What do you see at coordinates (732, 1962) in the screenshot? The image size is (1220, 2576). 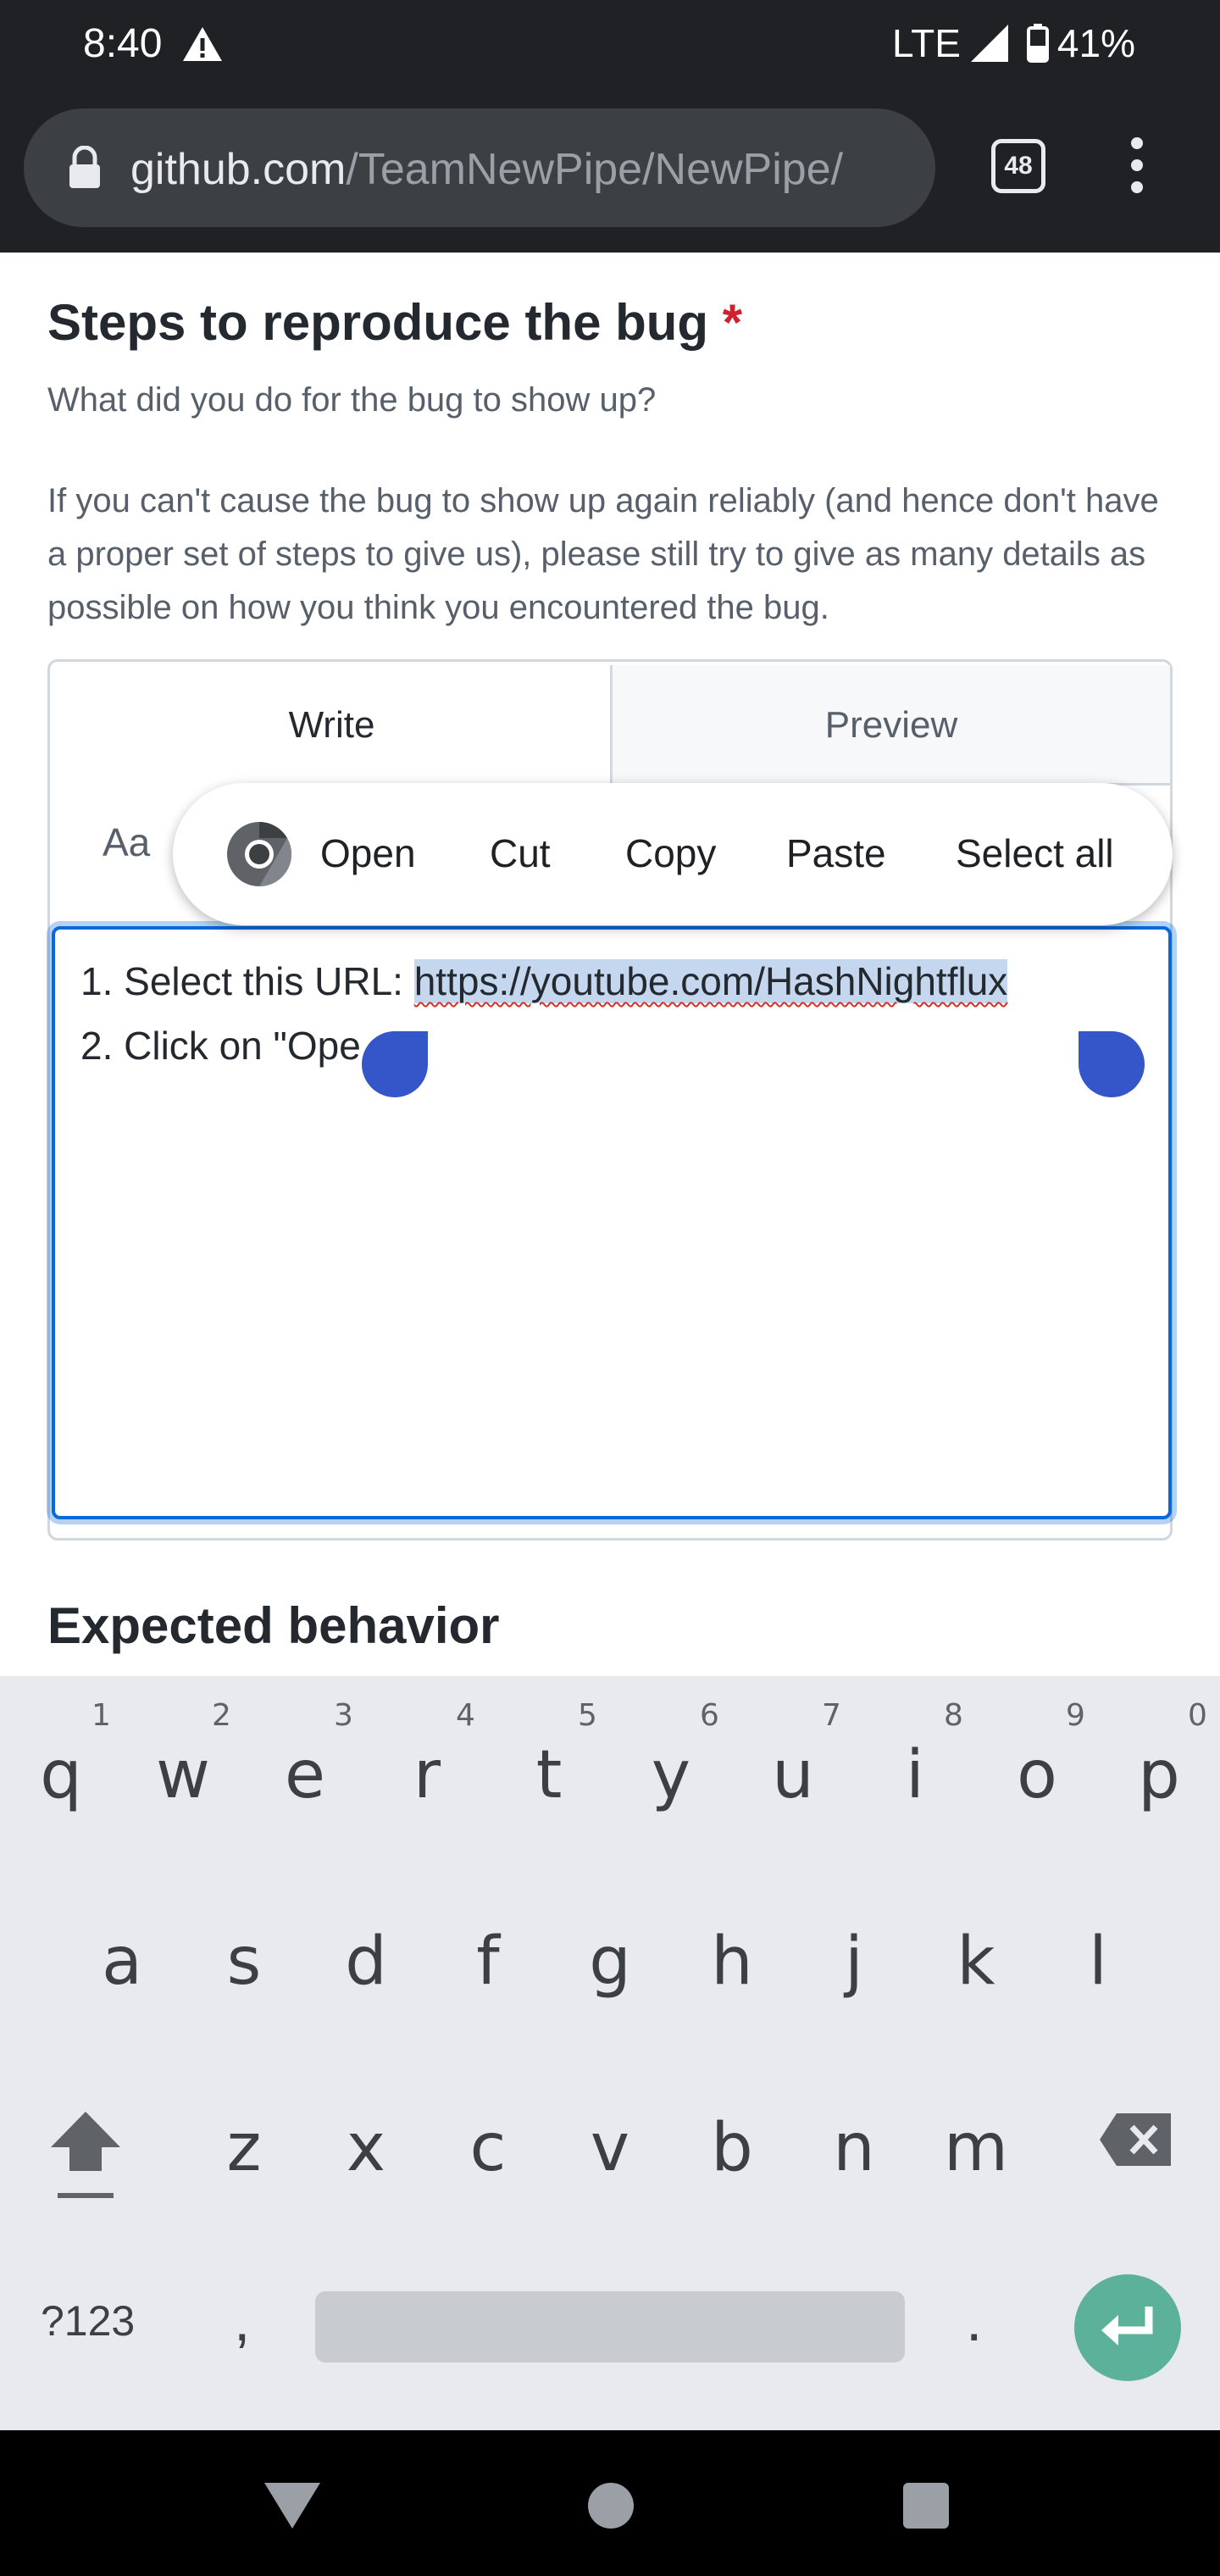 I see `key-h: h` at bounding box center [732, 1962].